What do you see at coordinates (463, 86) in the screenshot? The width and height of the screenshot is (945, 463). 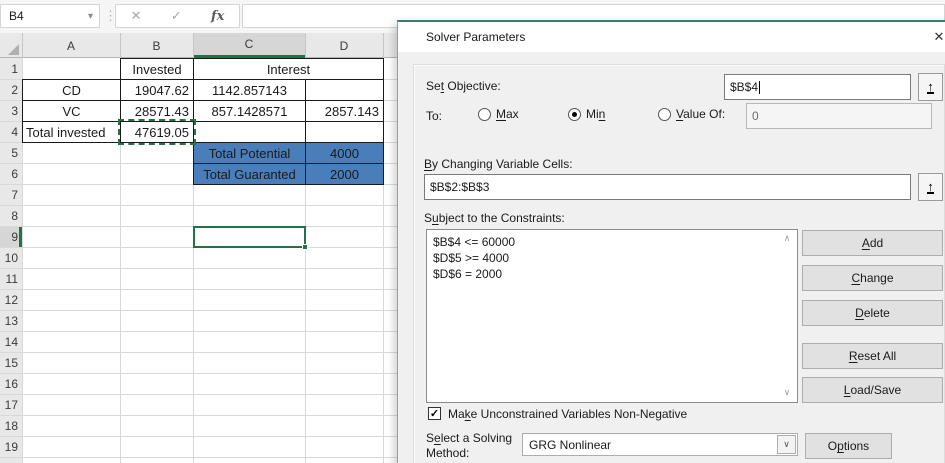 I see `set-objective-label: Set Objective:` at bounding box center [463, 86].